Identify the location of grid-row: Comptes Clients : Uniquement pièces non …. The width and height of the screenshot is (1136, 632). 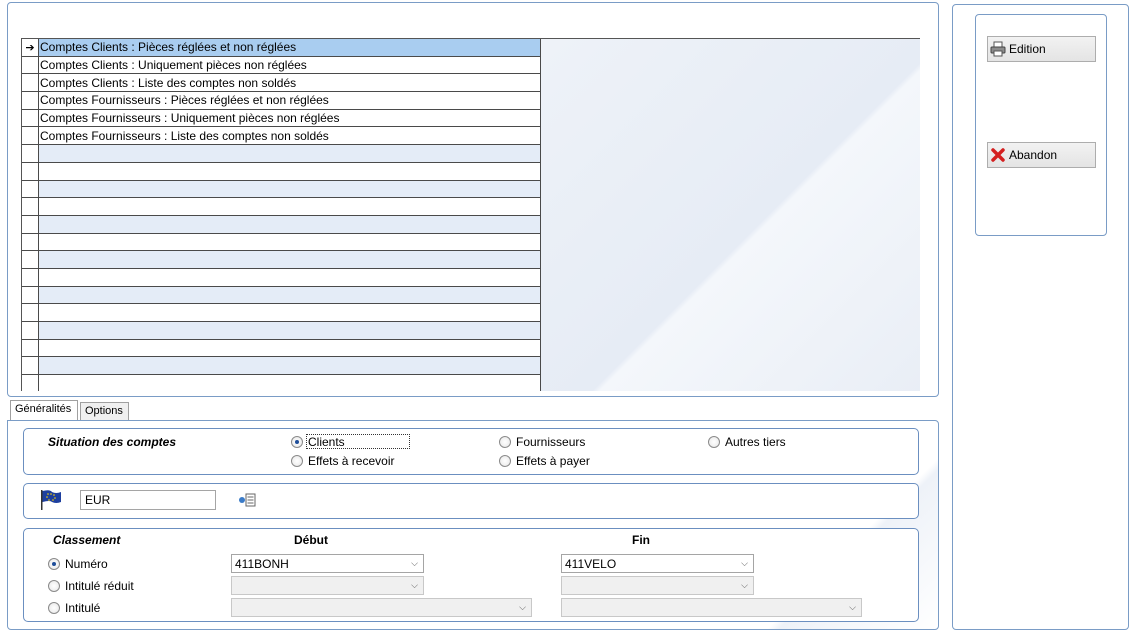
(281, 65).